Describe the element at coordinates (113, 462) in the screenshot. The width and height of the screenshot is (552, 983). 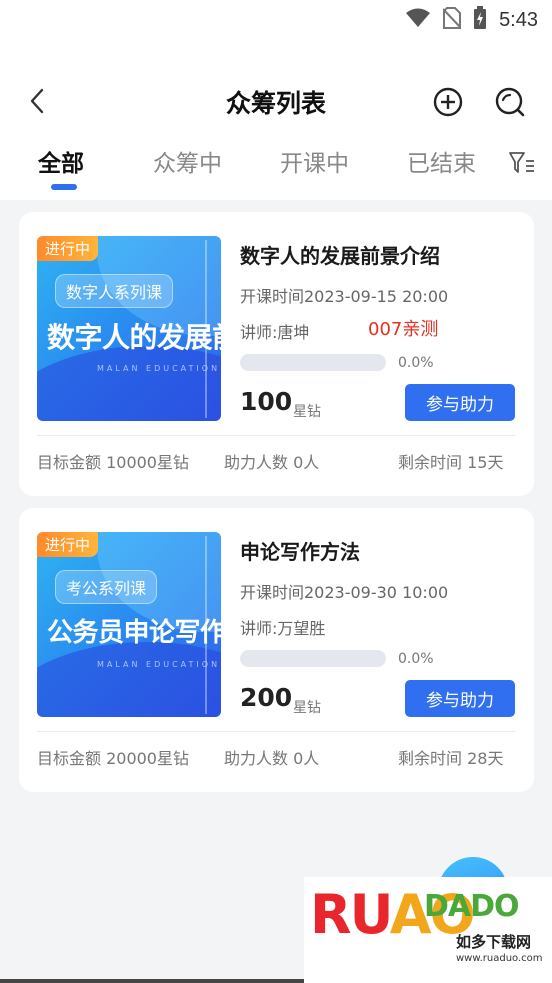
I see `target-amount: 目标金额 10000星钻` at that location.